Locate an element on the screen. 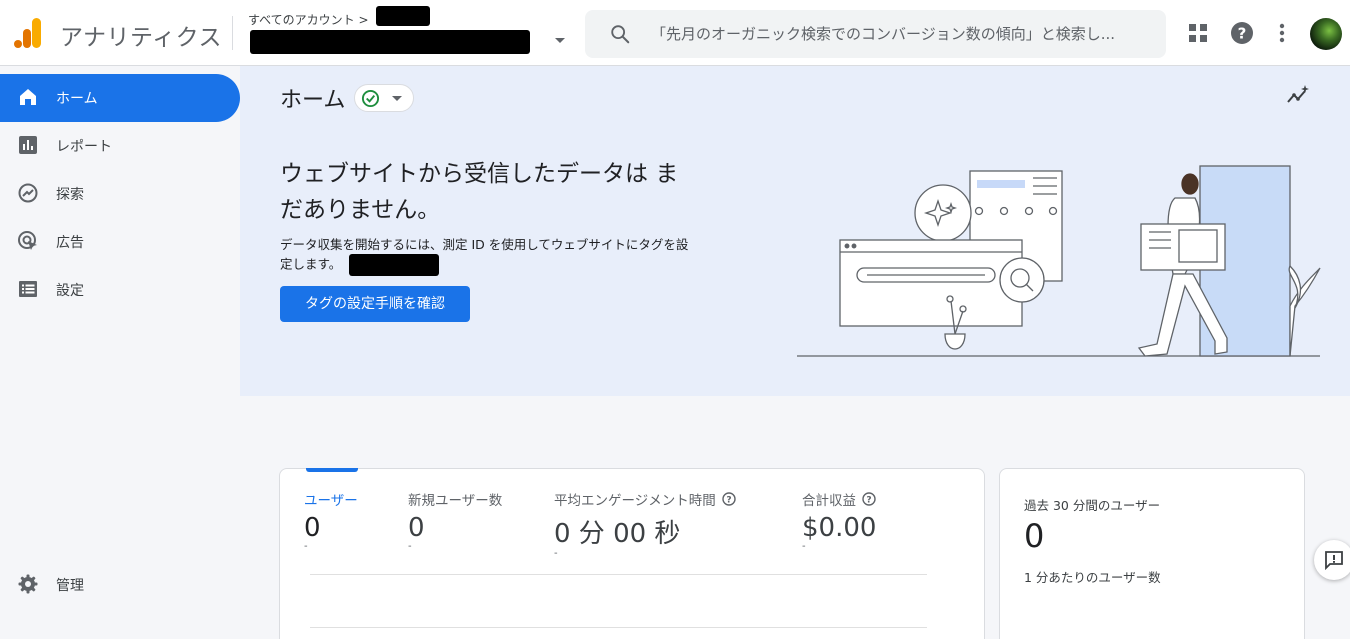  insights-icon is located at coordinates (1298, 96).